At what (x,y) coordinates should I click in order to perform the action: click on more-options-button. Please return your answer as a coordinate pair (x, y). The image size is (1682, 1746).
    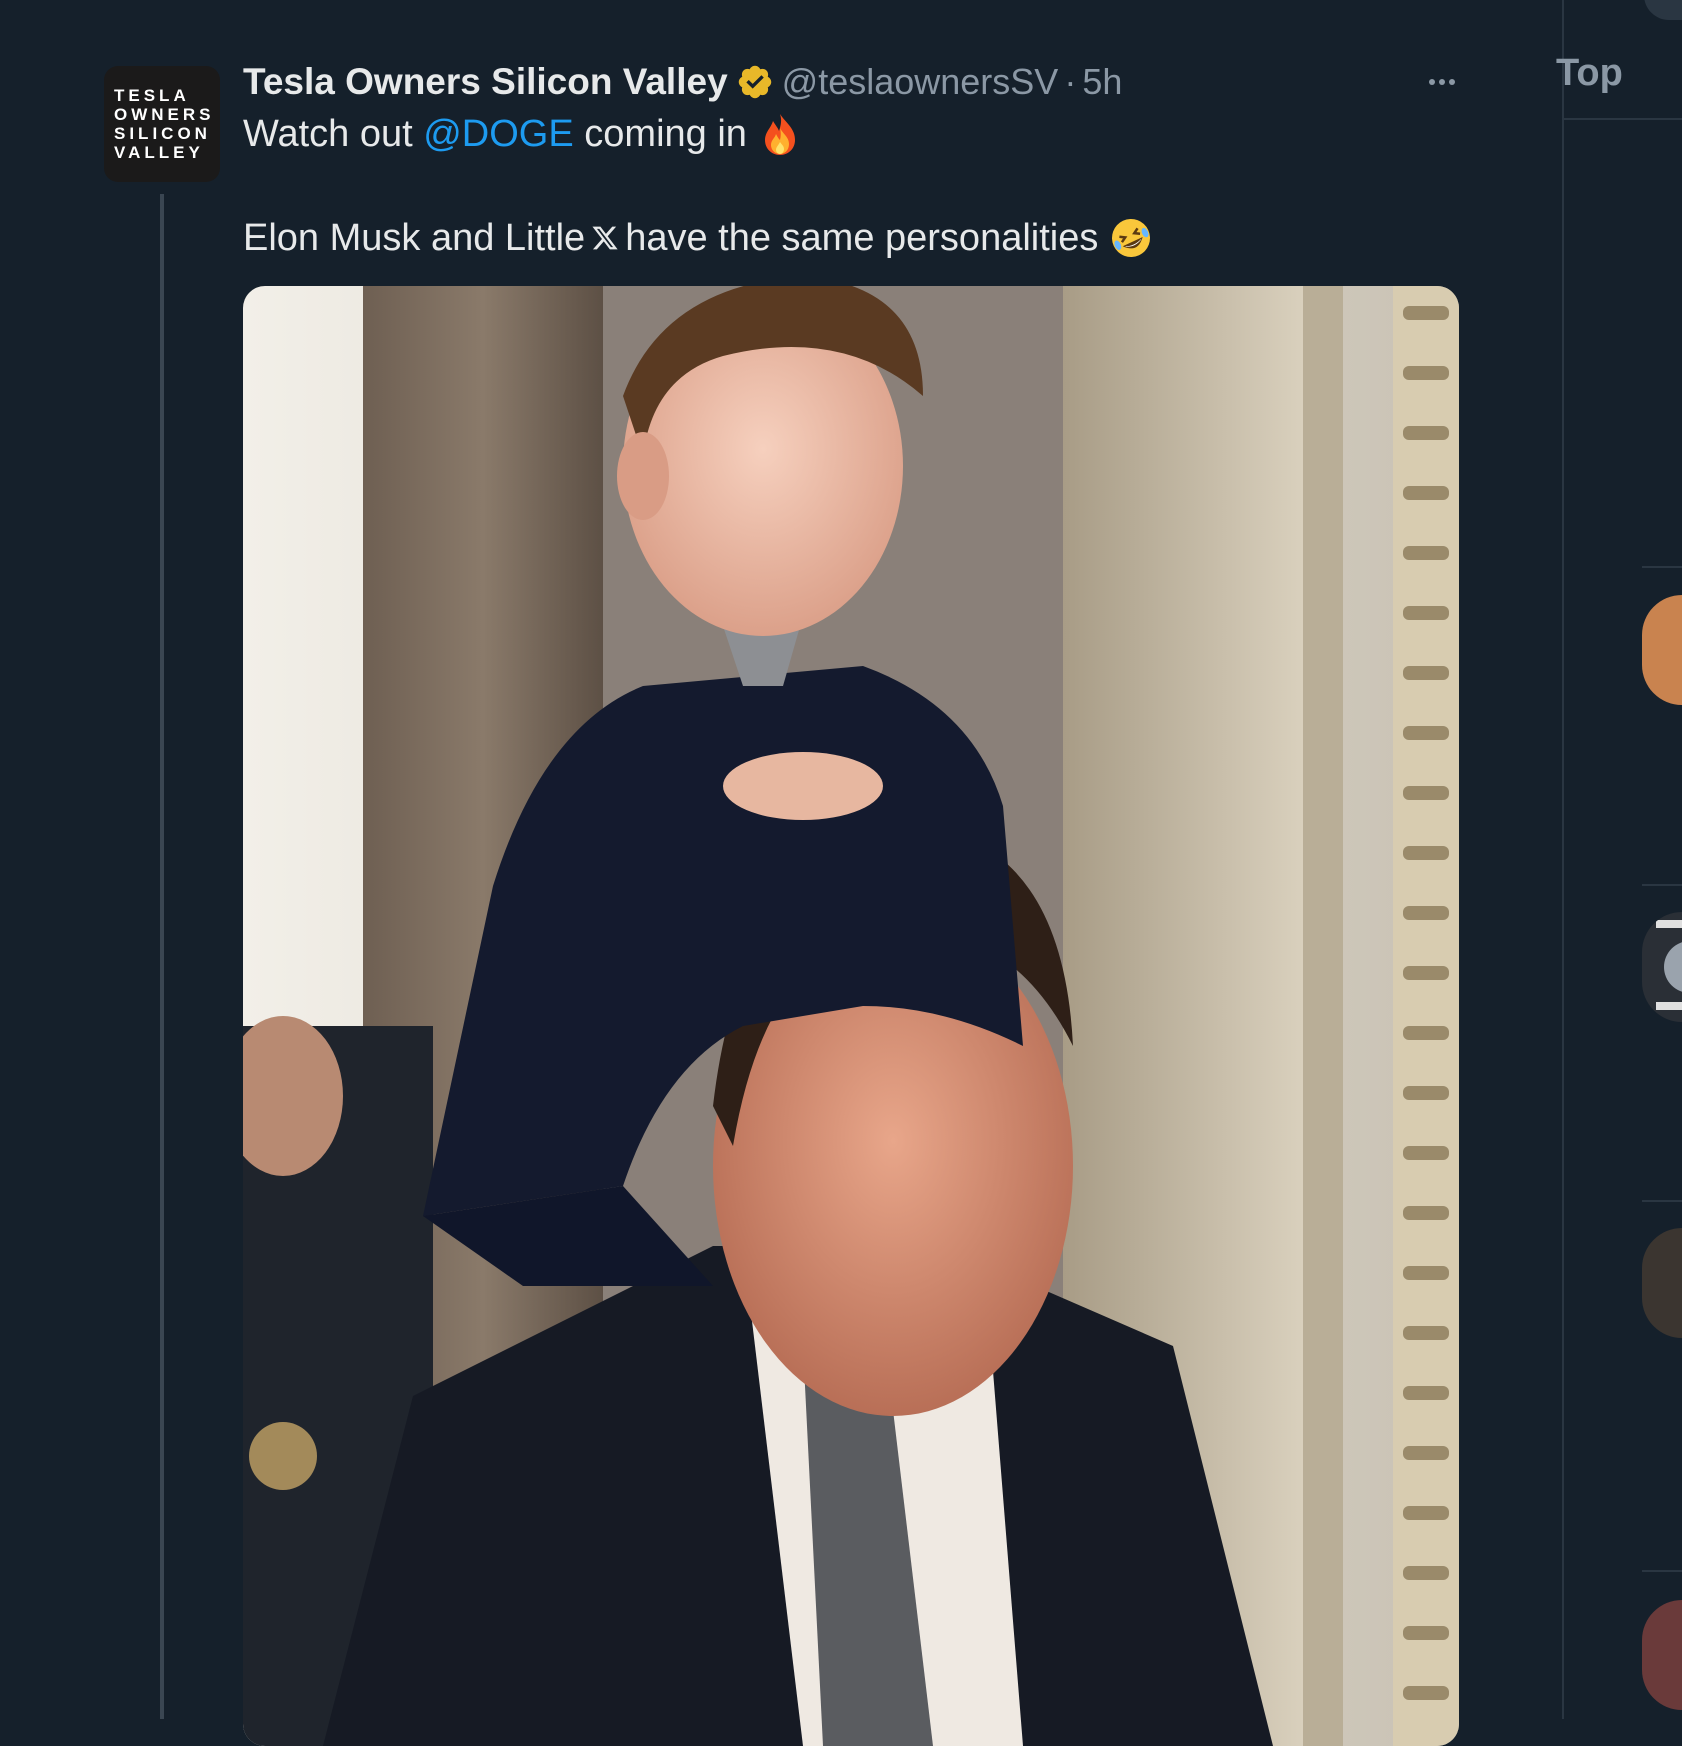
    Looking at the image, I should click on (1442, 82).